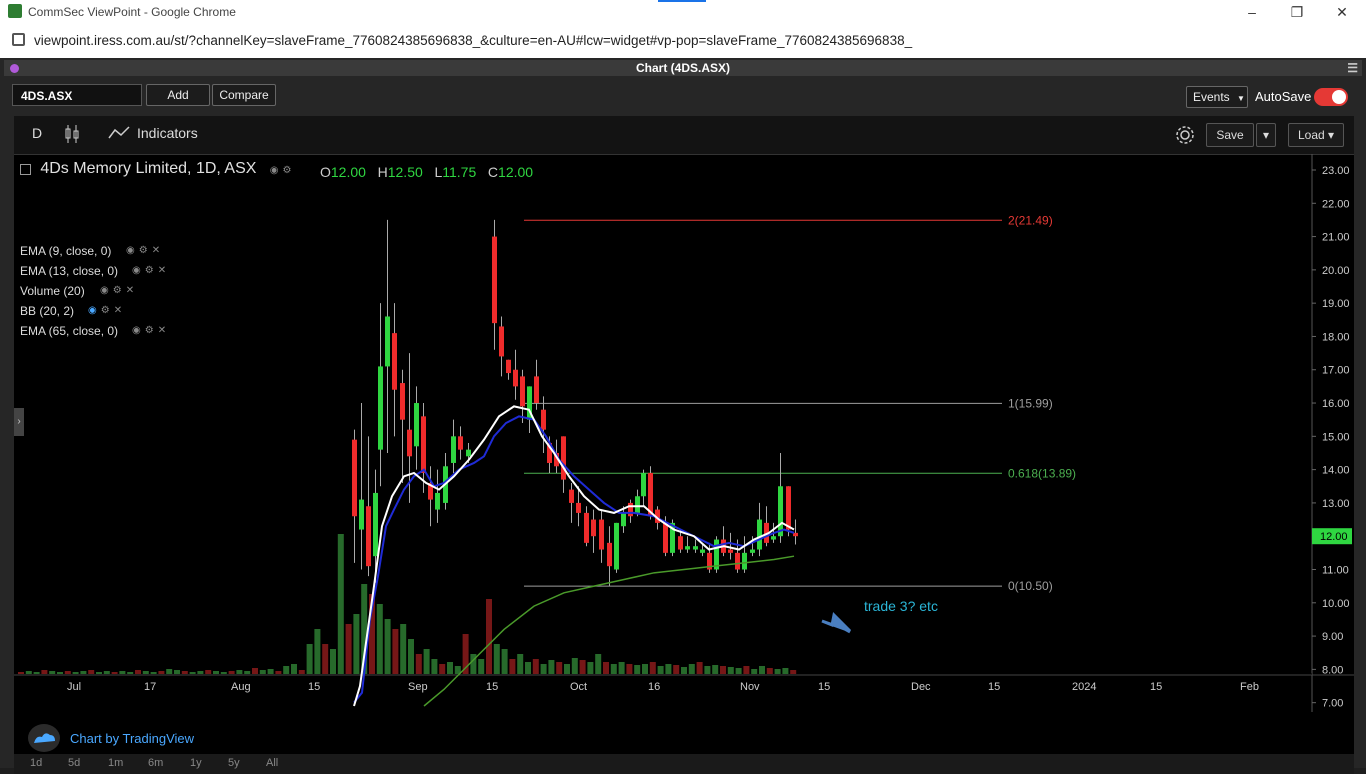  I want to click on side-panel-toggle-icon: ›, so click(19, 422).